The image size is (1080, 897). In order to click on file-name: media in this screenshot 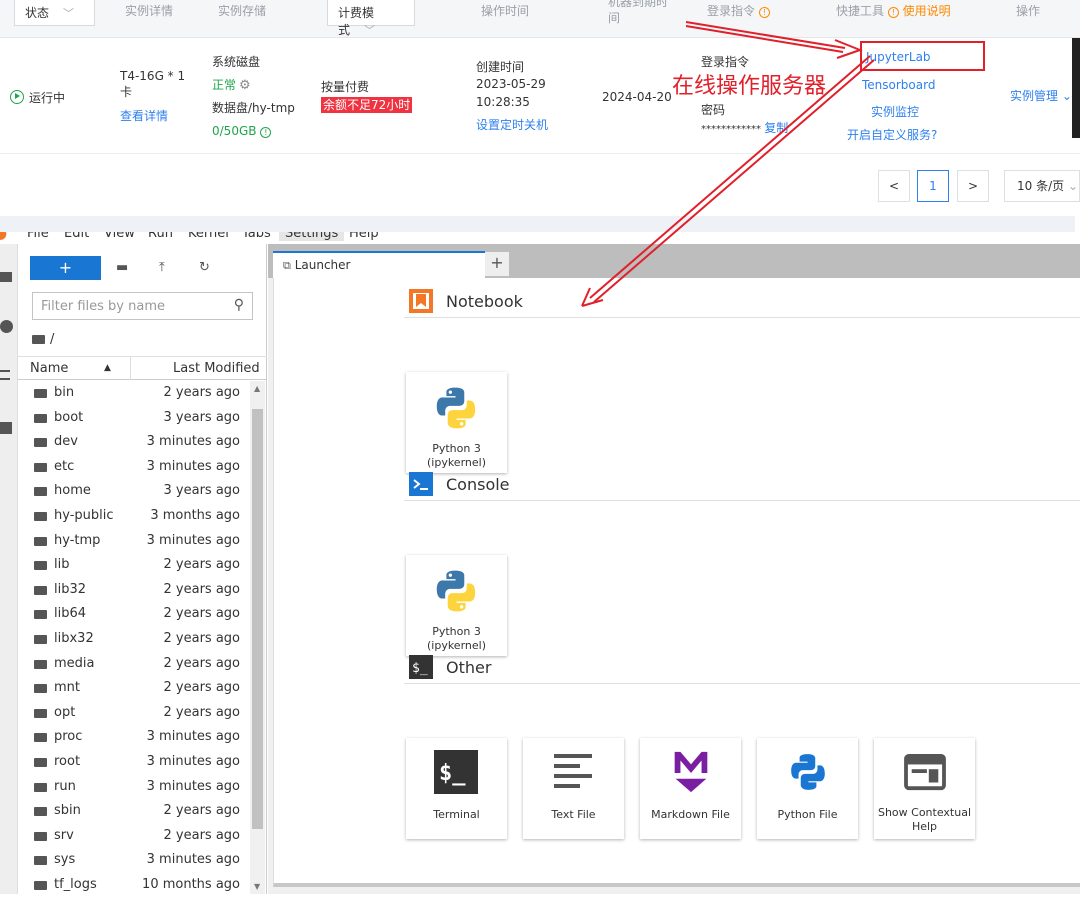, I will do `click(74, 663)`.